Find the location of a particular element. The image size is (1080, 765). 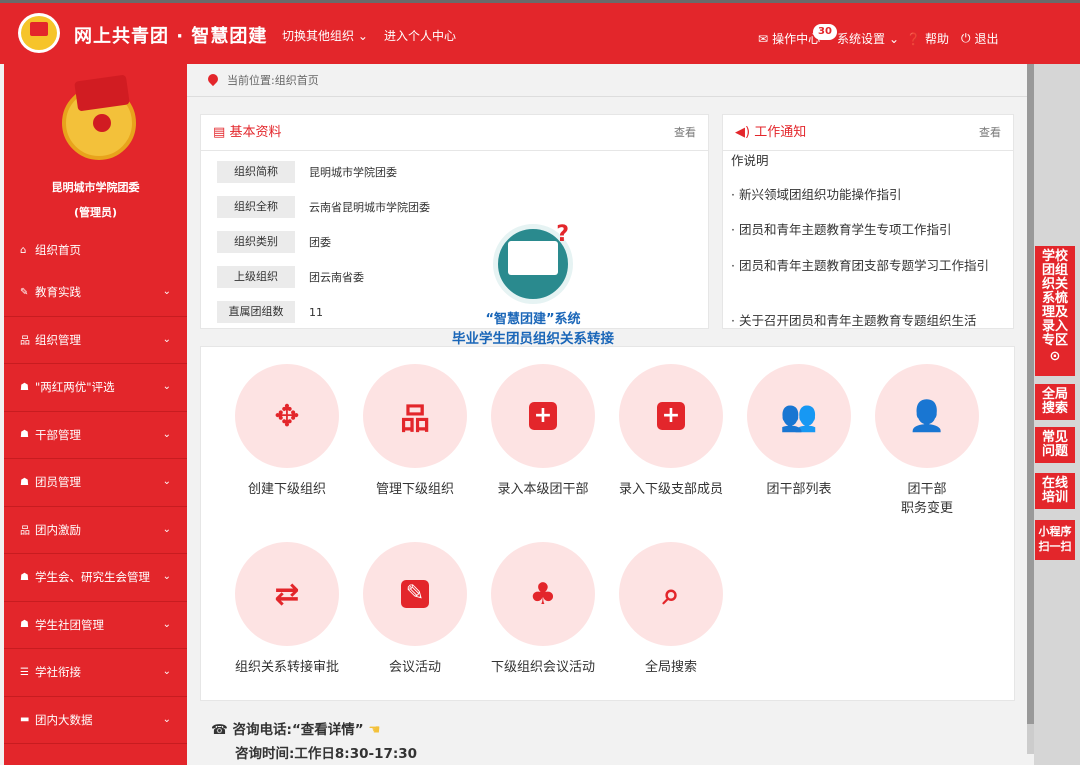

brand-title: 网上共青团 · 智慧团建 is located at coordinates (171, 36).